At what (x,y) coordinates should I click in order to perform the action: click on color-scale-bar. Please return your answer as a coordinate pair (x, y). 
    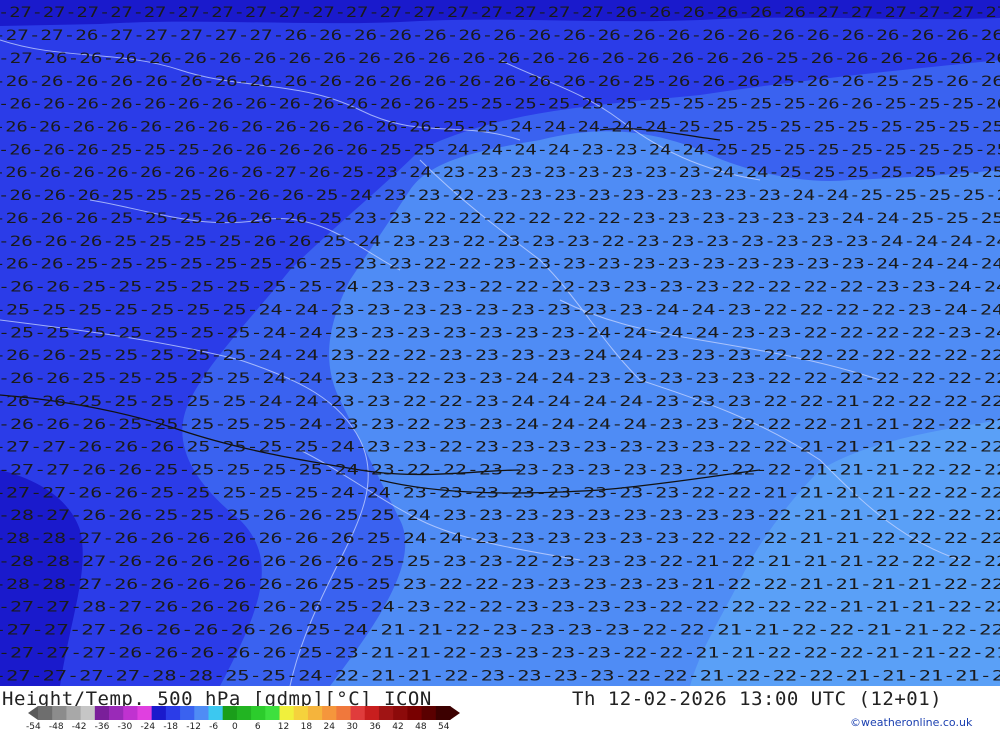
    Looking at the image, I should click on (244, 713).